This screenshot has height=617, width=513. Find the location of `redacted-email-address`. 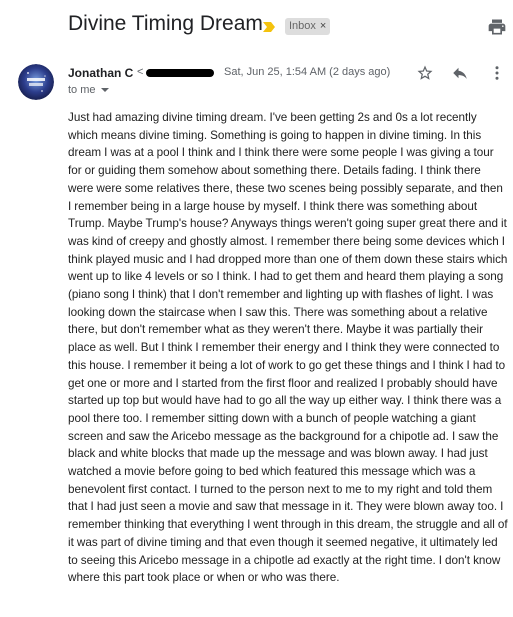

redacted-email-address is located at coordinates (180, 73).